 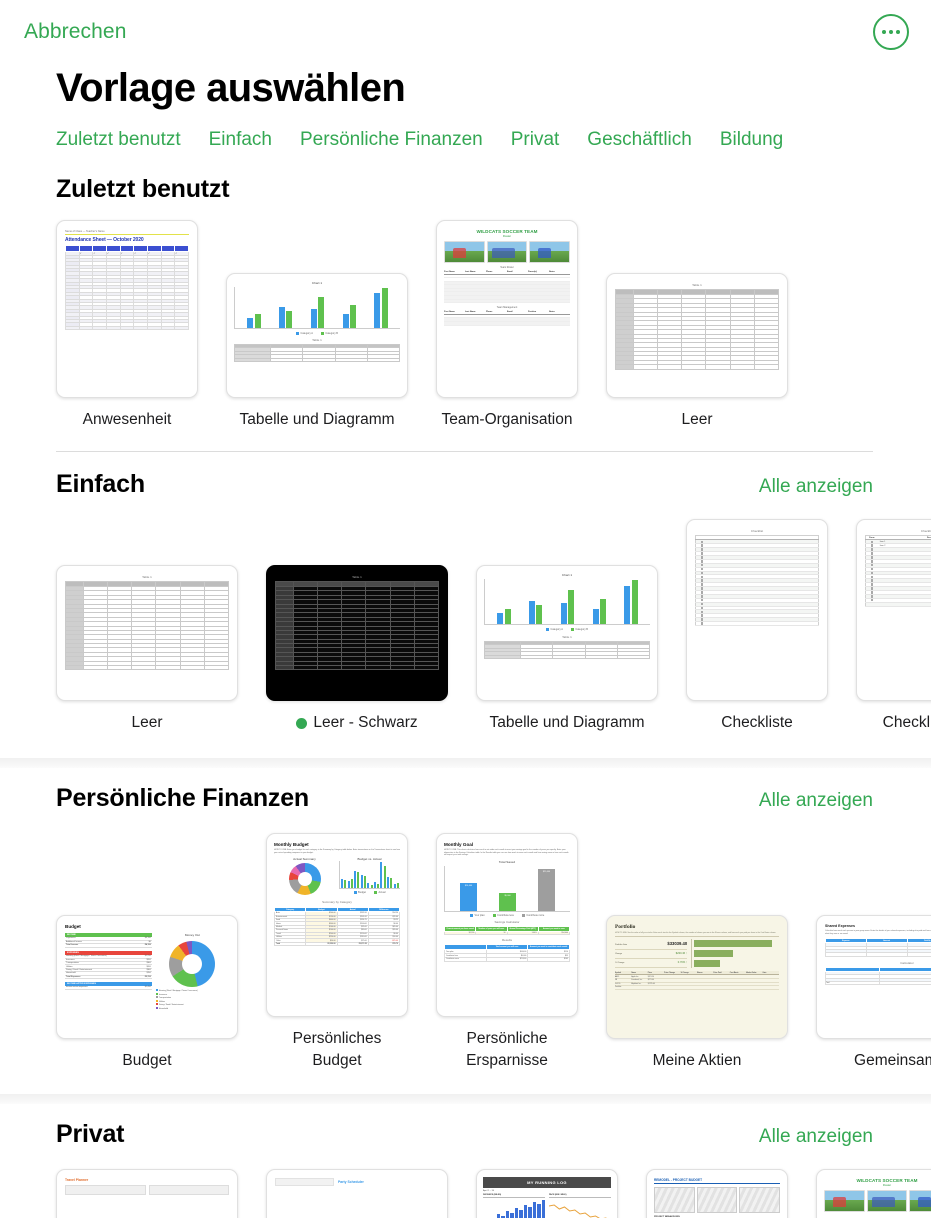 What do you see at coordinates (507, 861) in the screenshot?
I see `chart-title: Total Saved` at bounding box center [507, 861].